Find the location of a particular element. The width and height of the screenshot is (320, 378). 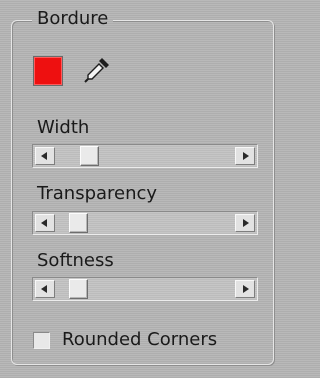

transparency-slider is located at coordinates (145, 223).